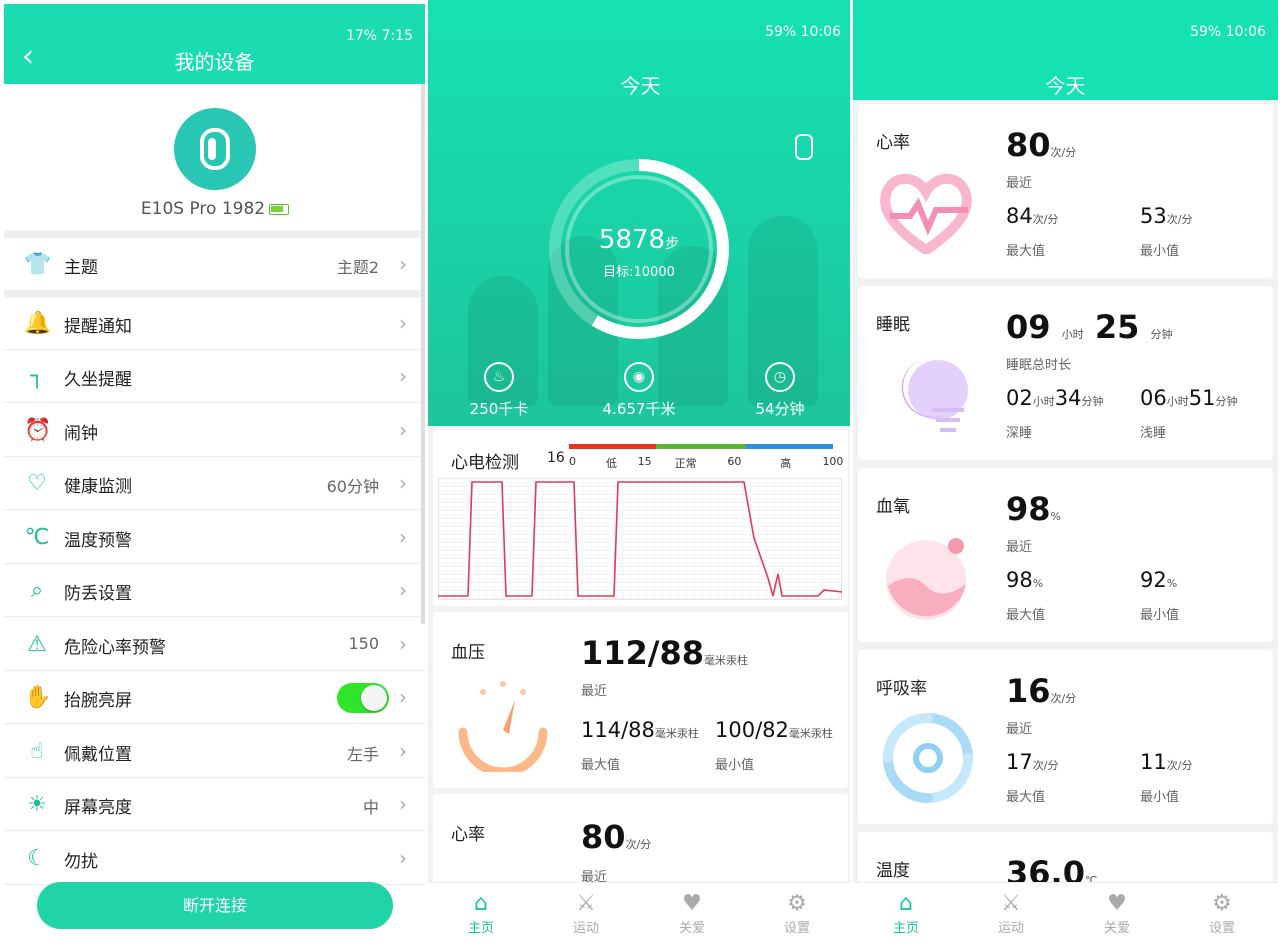 The width and height of the screenshot is (1280, 944). I want to click on blood-oxygen-card: 血氧 98% 最近 98% 最大值 92% 最小值, so click(1065, 555).